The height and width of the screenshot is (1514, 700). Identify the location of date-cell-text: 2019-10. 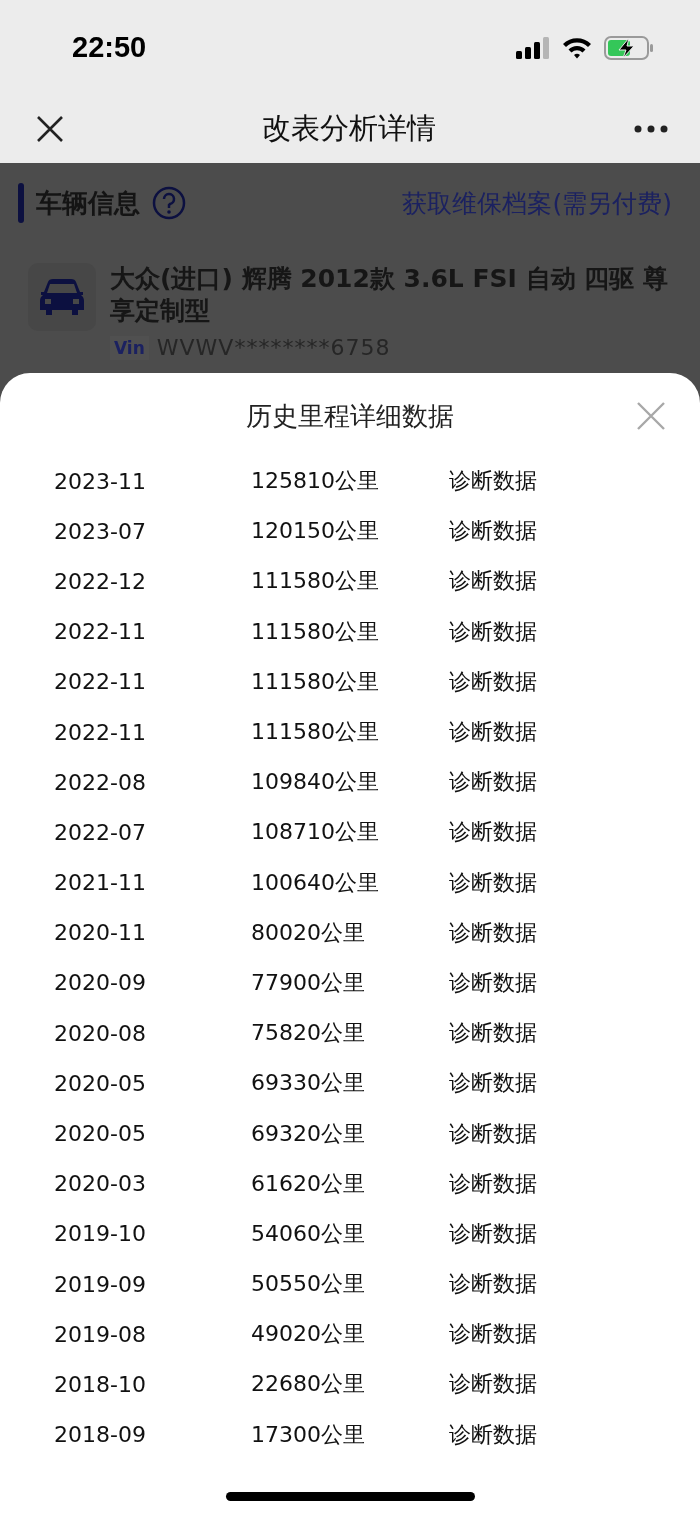
(100, 1234).